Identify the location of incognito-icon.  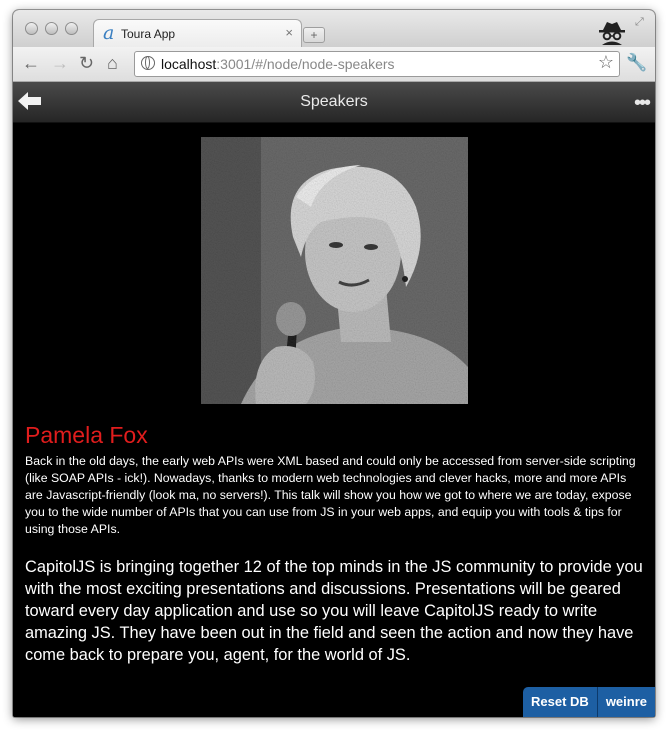
(612, 33).